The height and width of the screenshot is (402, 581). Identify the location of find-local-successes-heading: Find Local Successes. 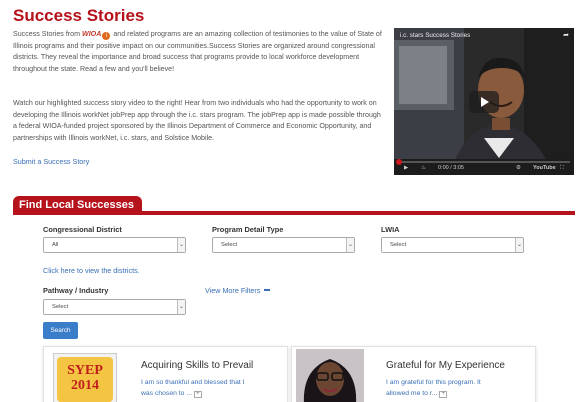
(77, 205).